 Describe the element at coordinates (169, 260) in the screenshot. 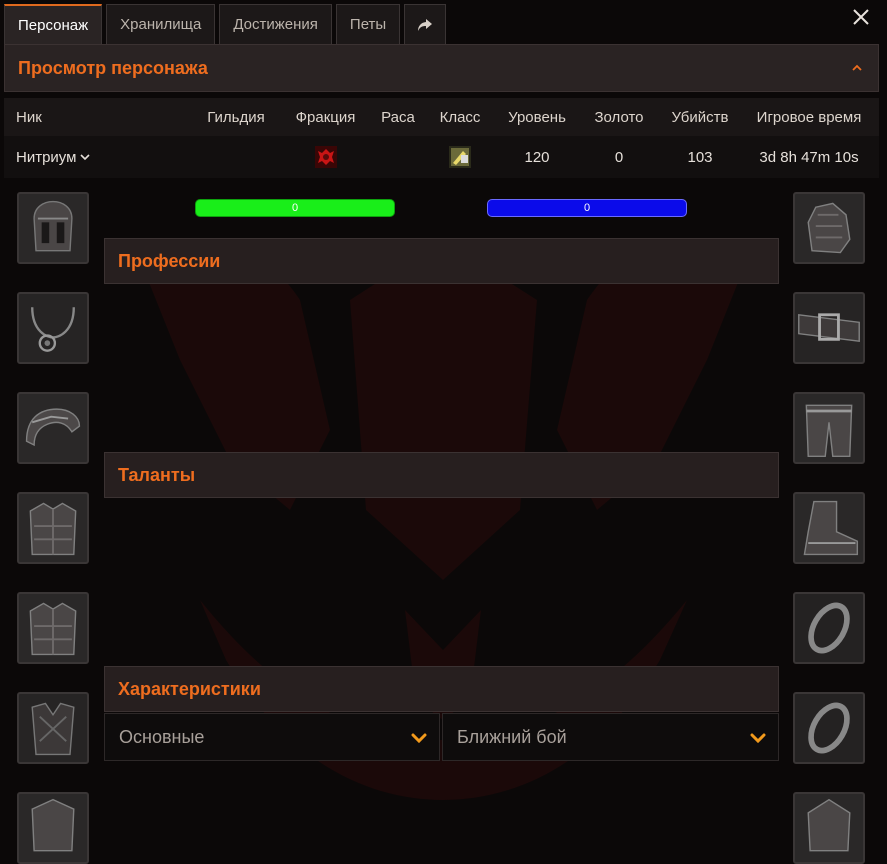

I see `section-title-professions: Профессии` at that location.